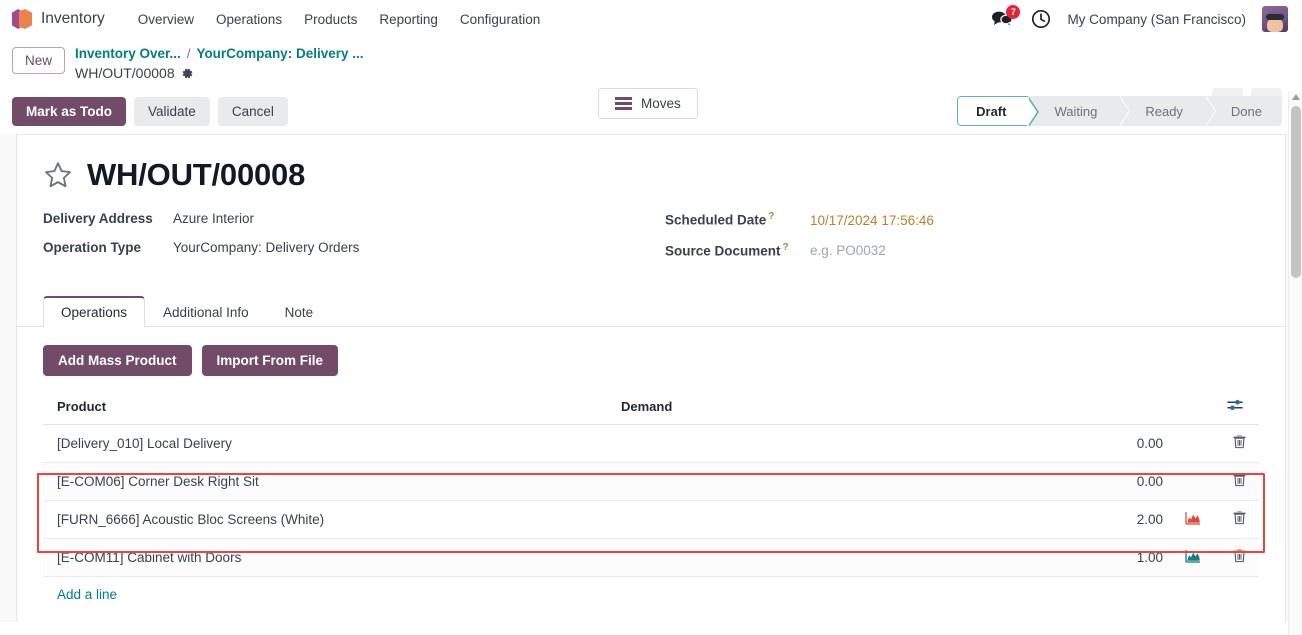 The height and width of the screenshot is (635, 1302). Describe the element at coordinates (1079, 111) in the screenshot. I see `status-stage-waiting: Waiting` at that location.